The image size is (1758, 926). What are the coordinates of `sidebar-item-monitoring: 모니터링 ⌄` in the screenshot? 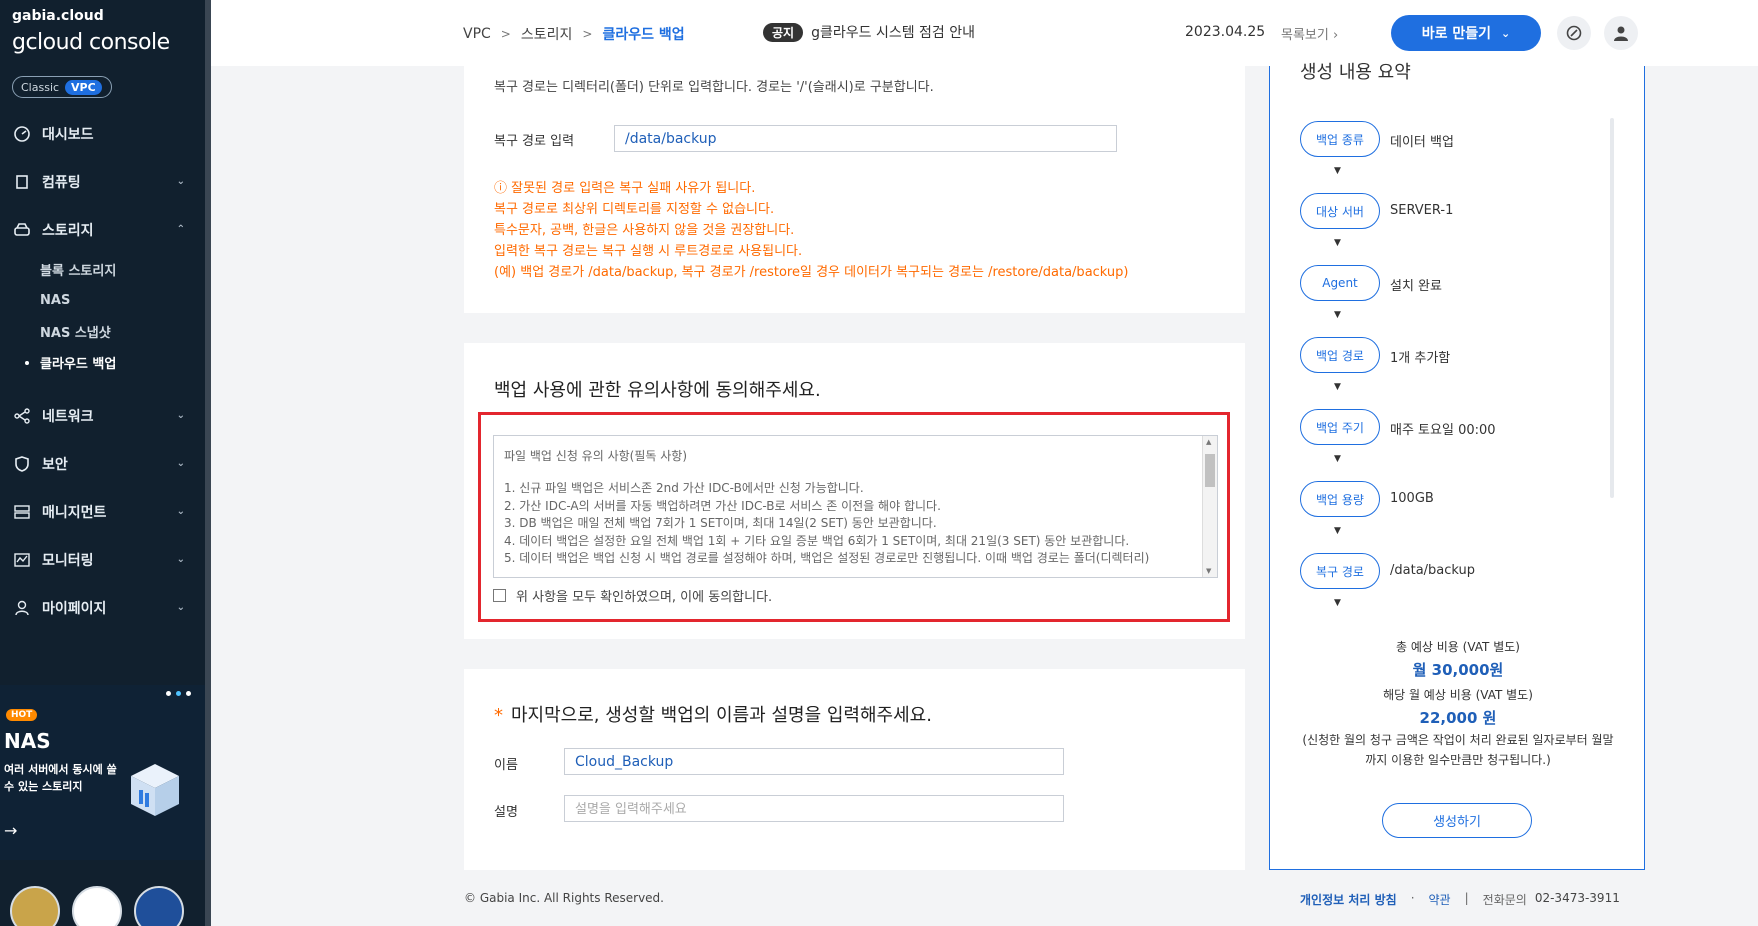 It's located at (102, 560).